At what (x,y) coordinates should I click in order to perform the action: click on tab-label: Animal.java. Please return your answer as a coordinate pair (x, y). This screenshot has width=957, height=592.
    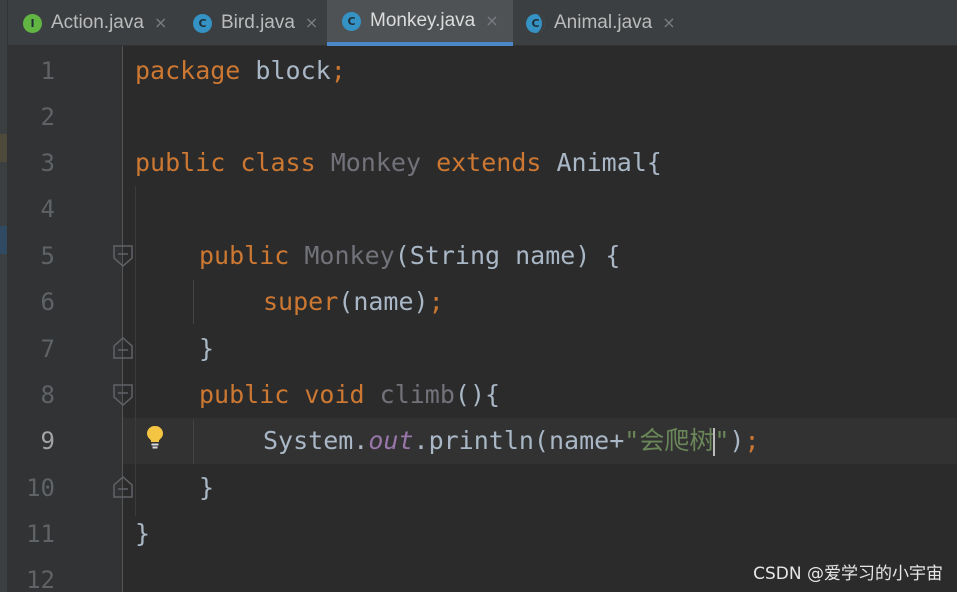
    Looking at the image, I should click on (603, 22).